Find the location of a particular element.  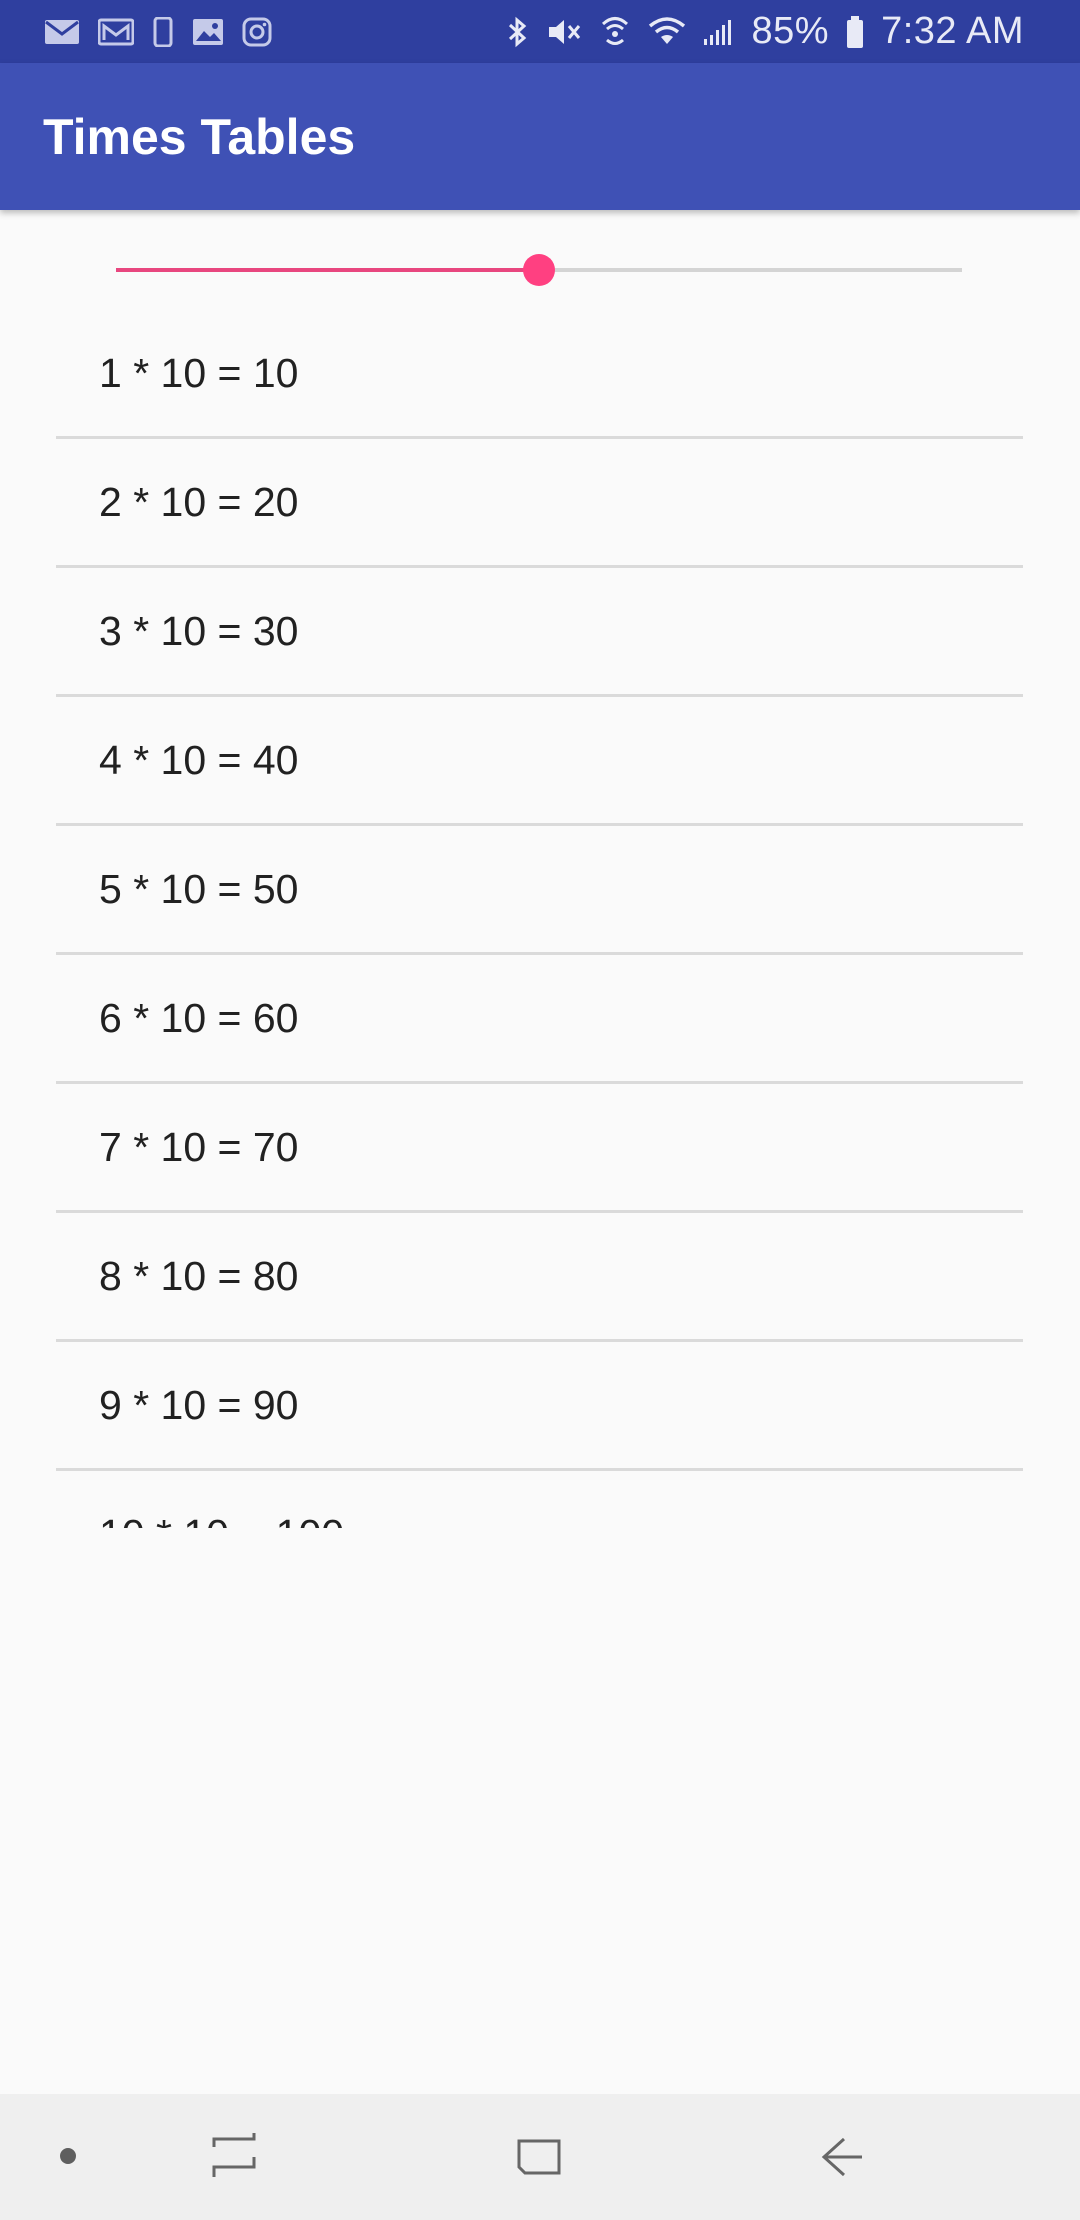

list-item: 9 * 10 = 90 is located at coordinates (539, 1406).